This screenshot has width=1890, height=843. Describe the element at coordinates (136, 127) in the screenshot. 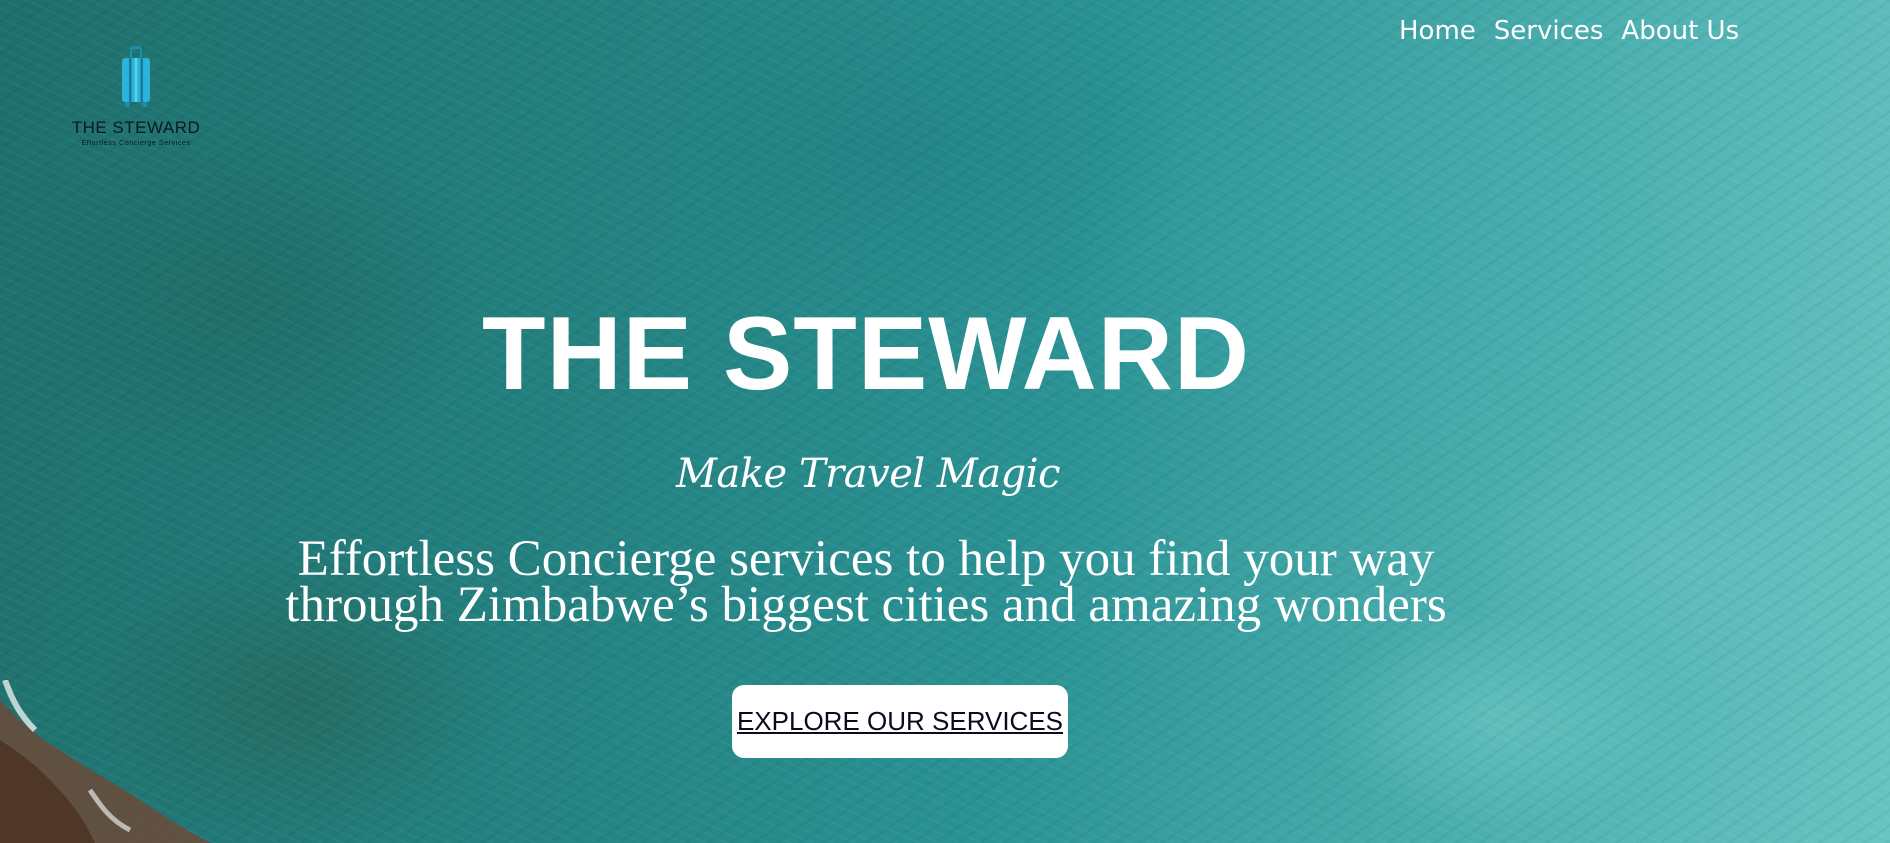

I see `logo-title: THE STEWARD` at that location.